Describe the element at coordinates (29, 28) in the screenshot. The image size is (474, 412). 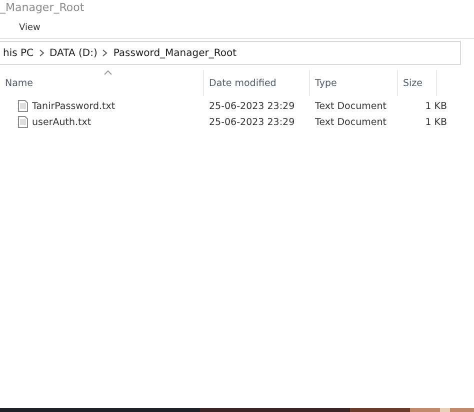
I see `ribbon-tab: View` at that location.